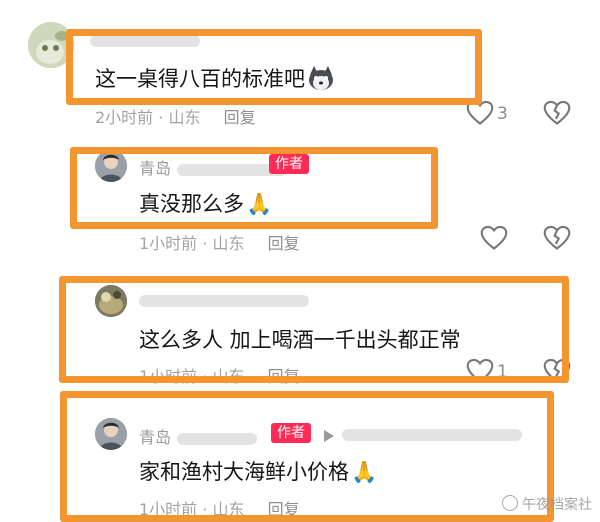 Image resolution: width=600 pixels, height=522 pixels. Describe the element at coordinates (124, 117) in the screenshot. I see `comment-time: 2小时前` at that location.